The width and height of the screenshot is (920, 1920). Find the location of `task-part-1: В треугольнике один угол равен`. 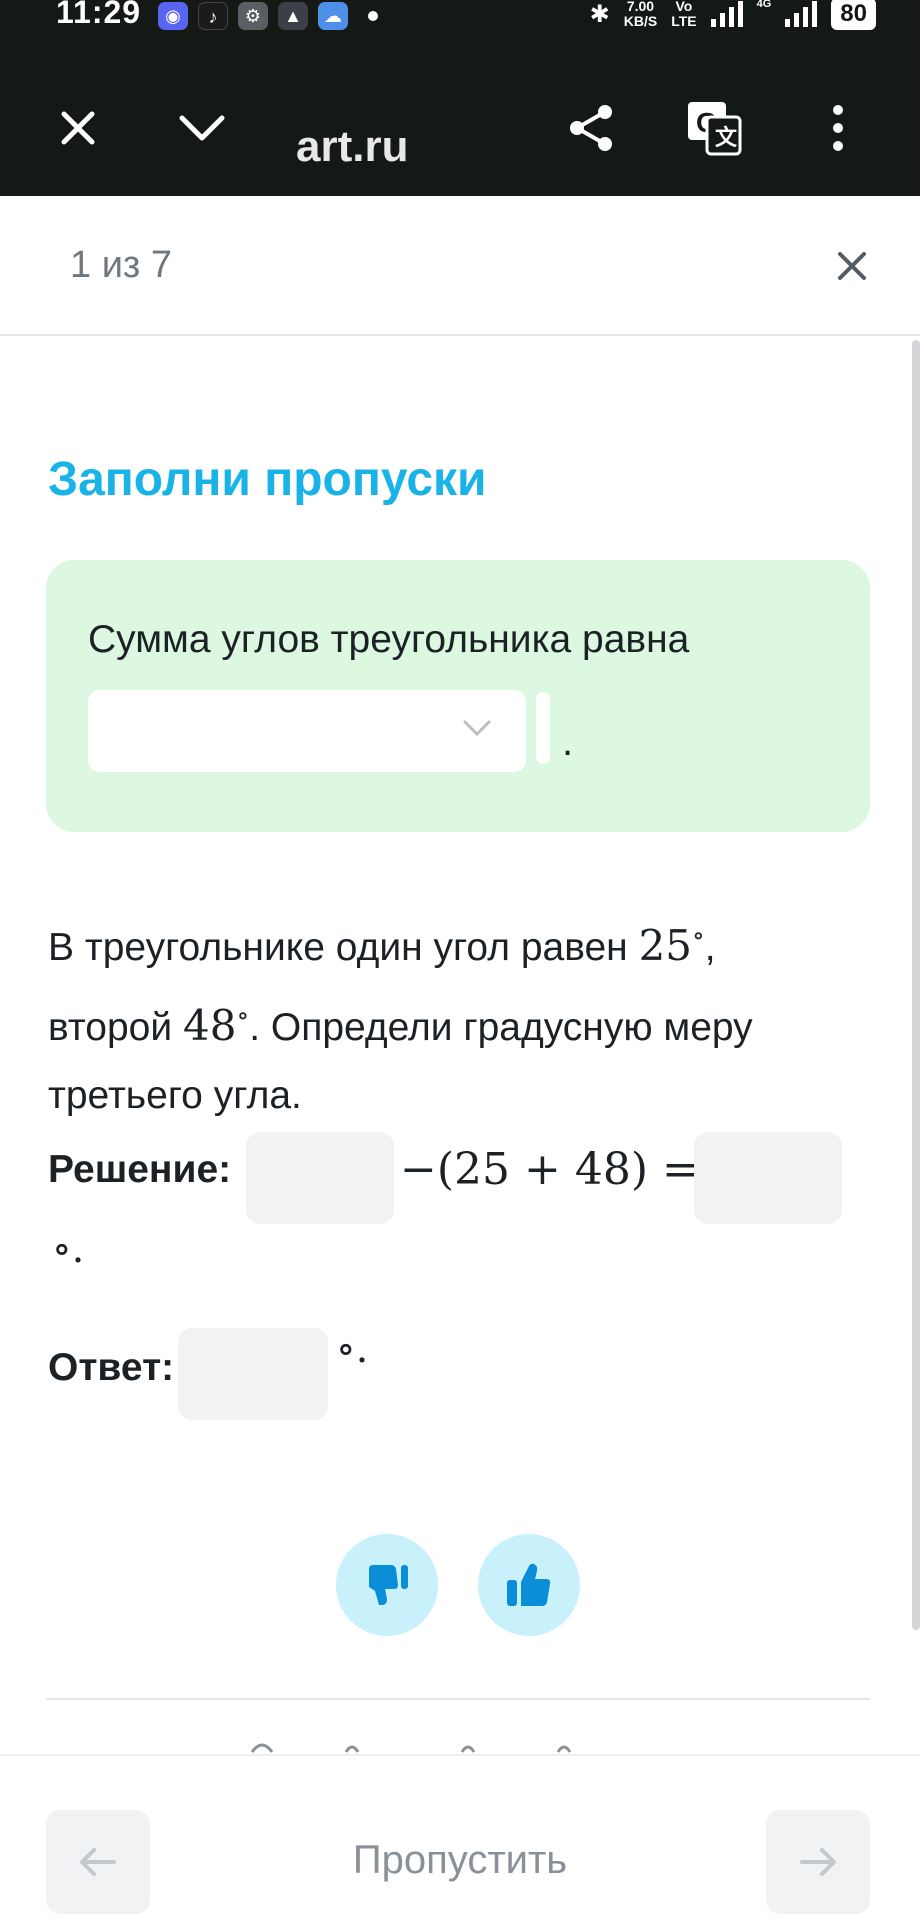

task-part-1: В треугольнике один угол равен is located at coordinates (338, 947).